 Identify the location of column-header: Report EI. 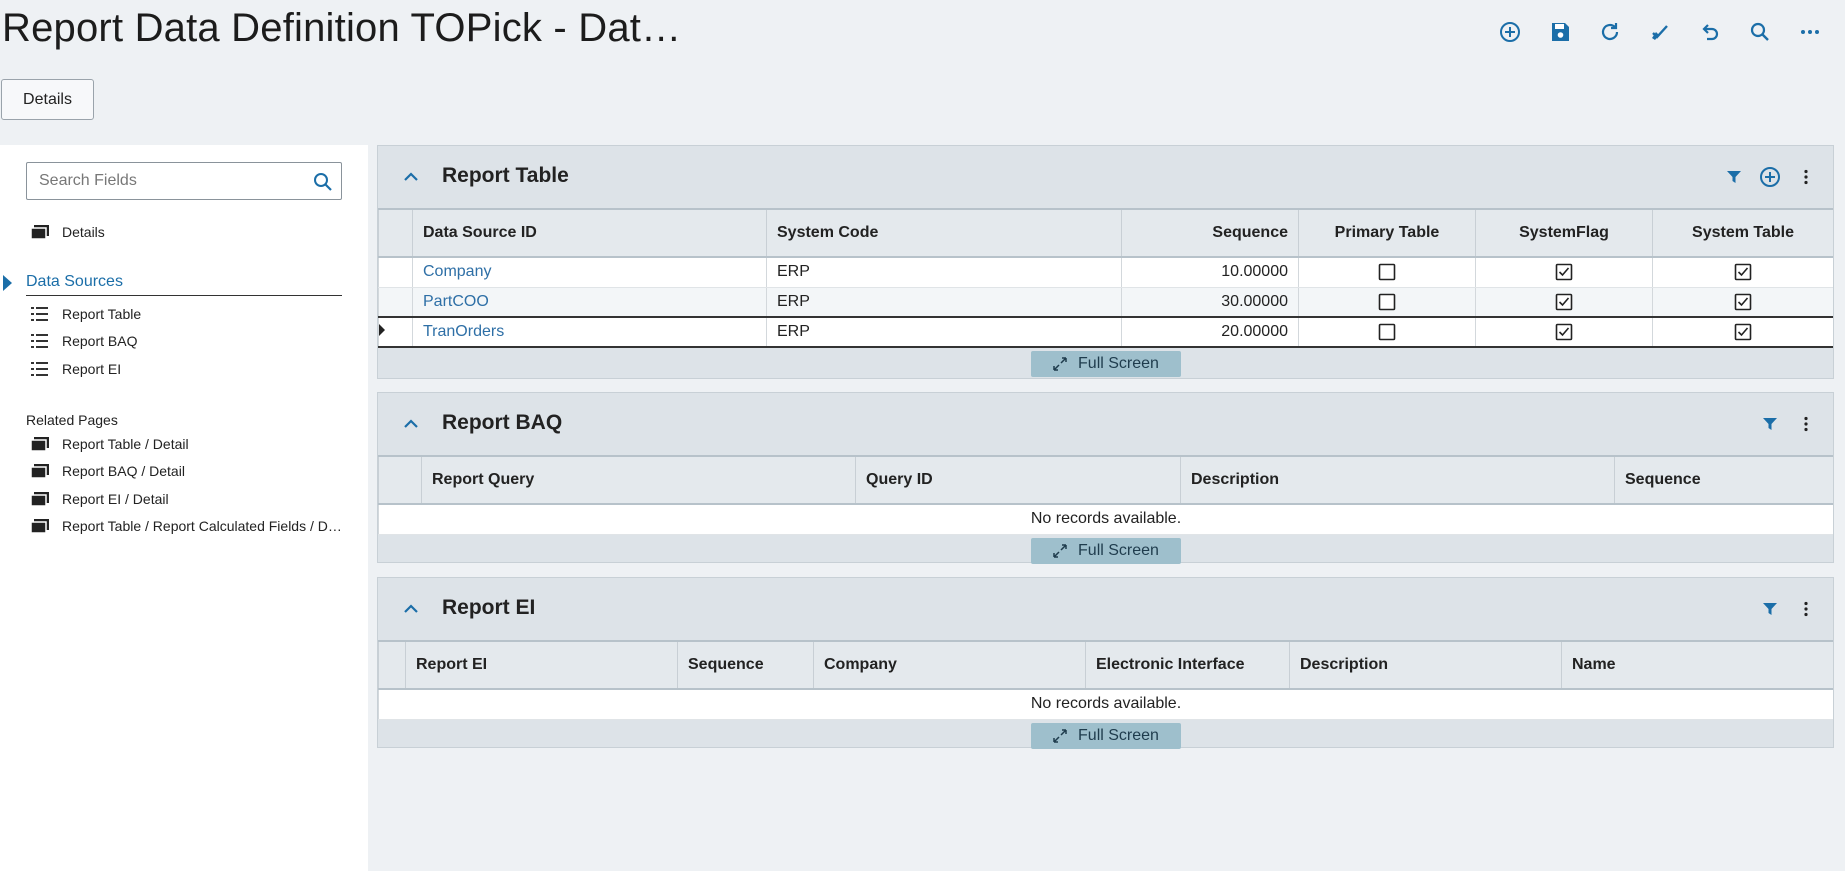
(541, 665).